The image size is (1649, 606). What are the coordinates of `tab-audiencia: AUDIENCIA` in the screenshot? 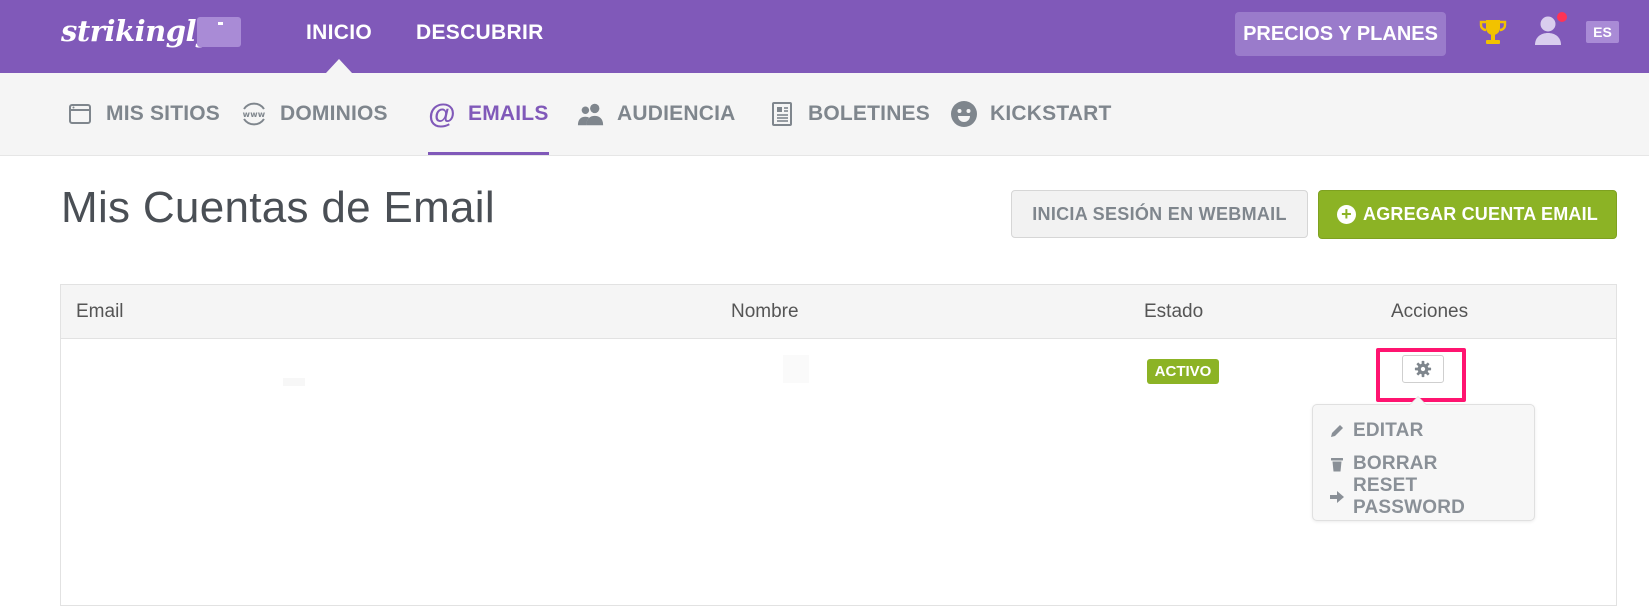 It's located at (656, 114).